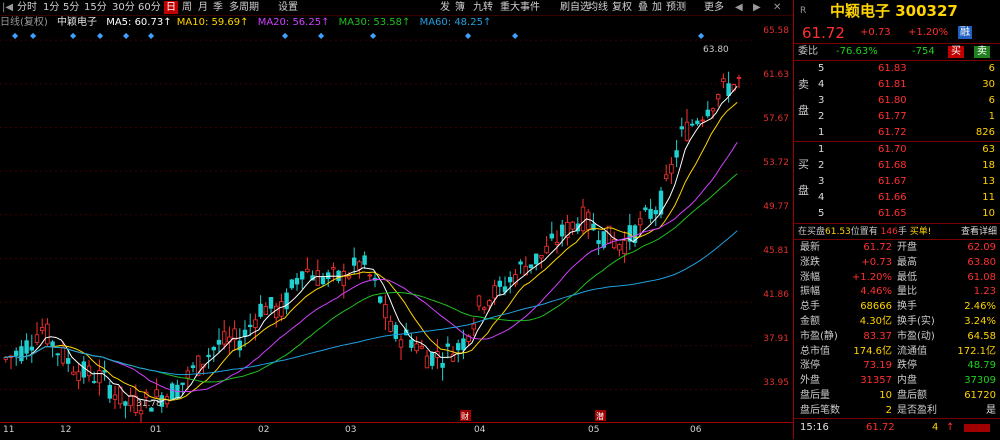  I want to click on stat-label: 振幅, so click(810, 292).